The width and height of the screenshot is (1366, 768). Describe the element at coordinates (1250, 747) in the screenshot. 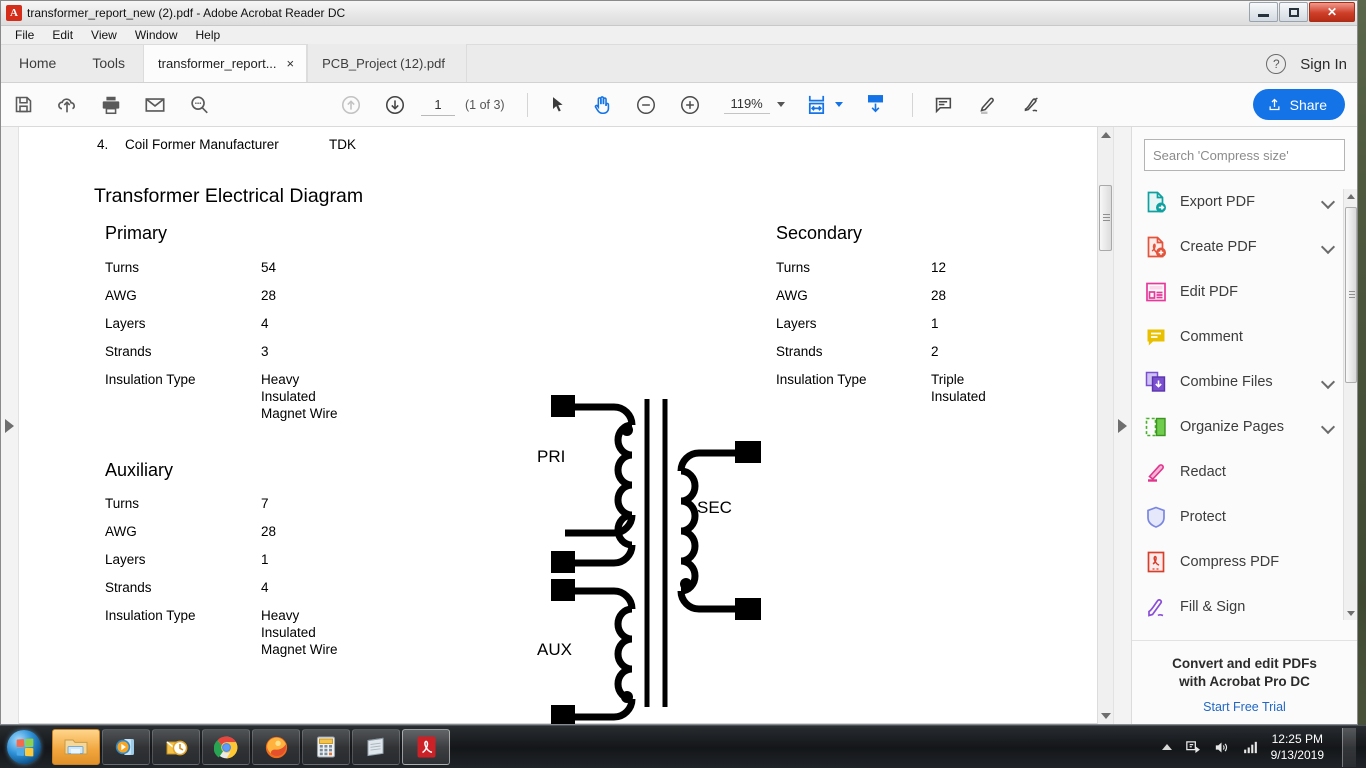

I see `network-icon` at that location.